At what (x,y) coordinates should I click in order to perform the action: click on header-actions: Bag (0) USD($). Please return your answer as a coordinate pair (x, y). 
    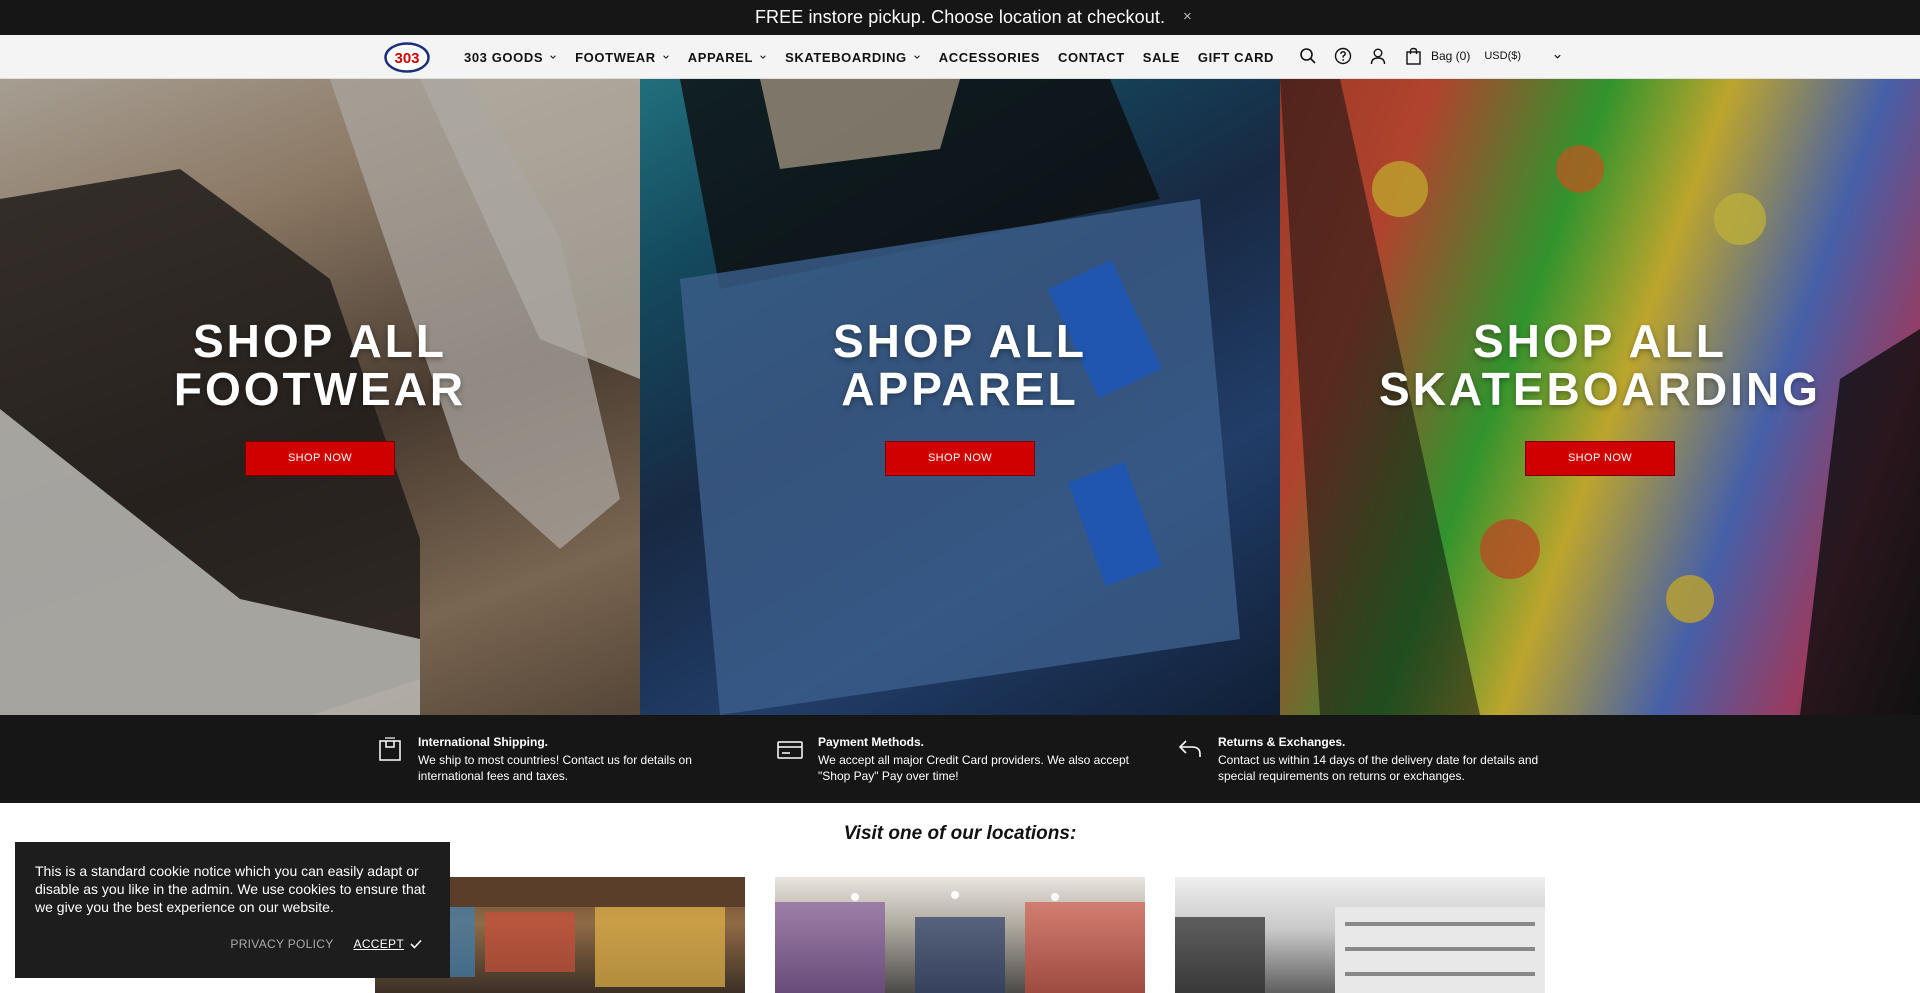
    Looking at the image, I should click on (1429, 56).